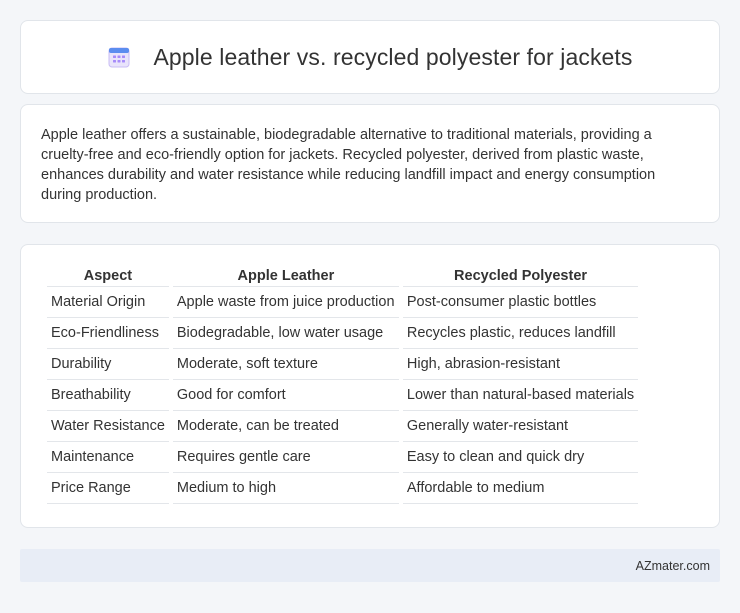  Describe the element at coordinates (108, 302) in the screenshot. I see `cell-aspect: Material Origin` at that location.